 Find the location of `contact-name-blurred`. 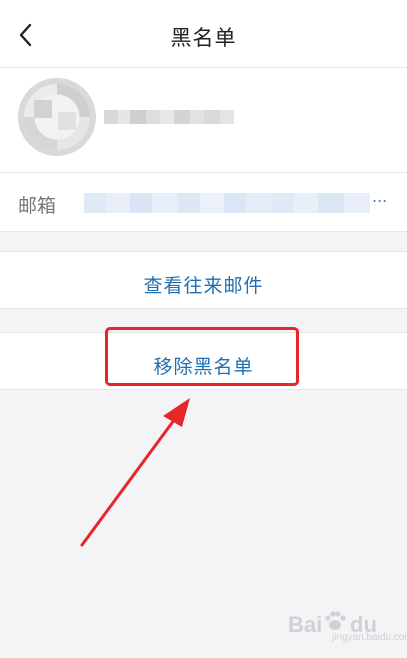

contact-name-blurred is located at coordinates (169, 117).